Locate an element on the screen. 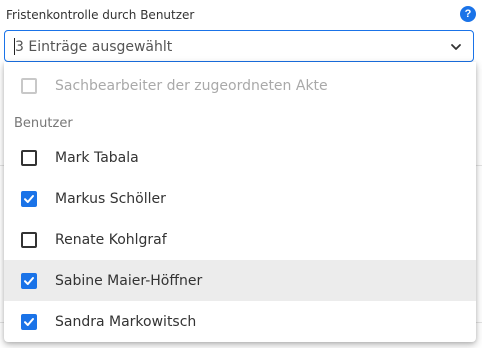 The height and width of the screenshot is (348, 482). option-user-highlighted: Sabine Maier-Höffner is located at coordinates (240, 280).